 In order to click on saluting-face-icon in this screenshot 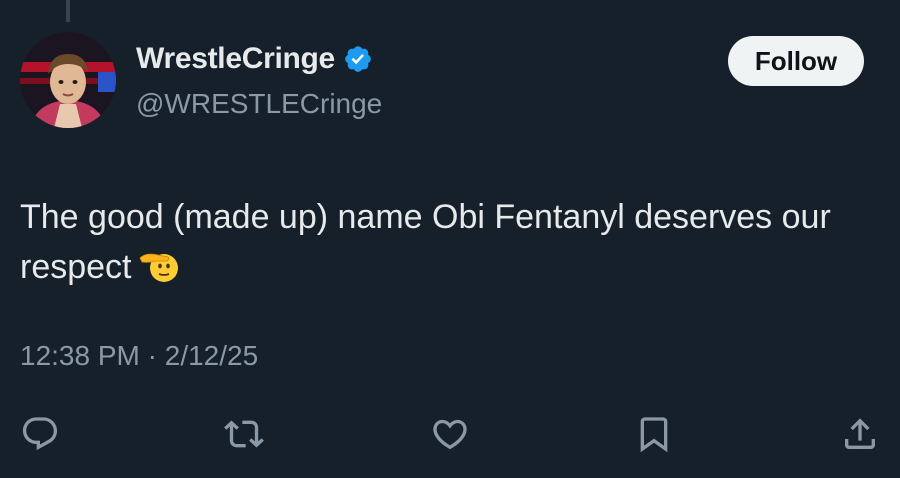, I will do `click(159, 266)`.